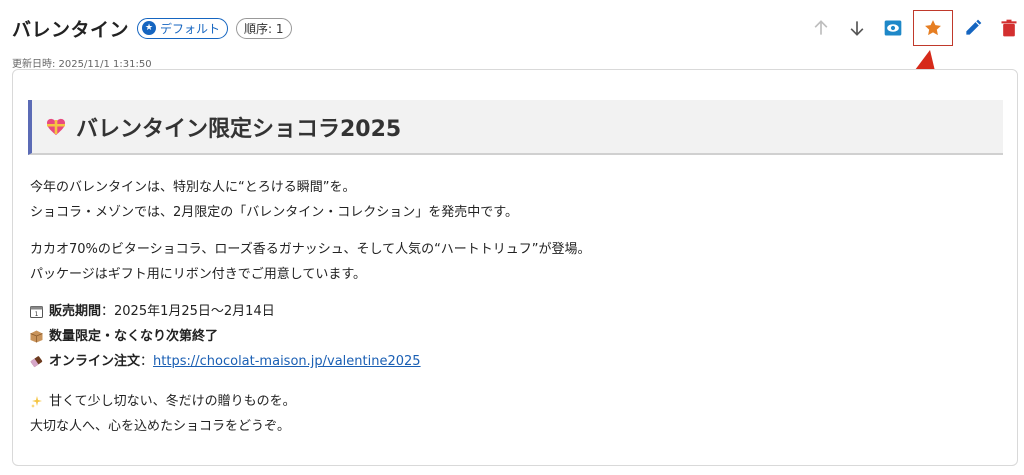 Image resolution: width=1024 pixels, height=475 pixels. I want to click on pencil-icon, so click(974, 27).